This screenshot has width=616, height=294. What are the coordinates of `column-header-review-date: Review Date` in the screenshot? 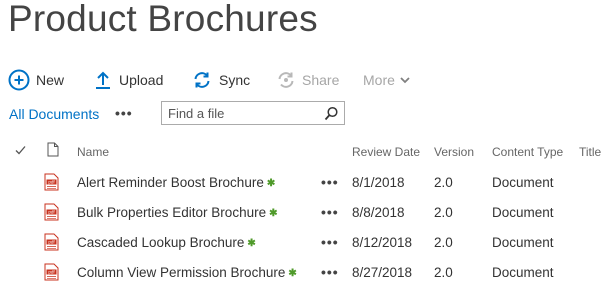 It's located at (386, 152).